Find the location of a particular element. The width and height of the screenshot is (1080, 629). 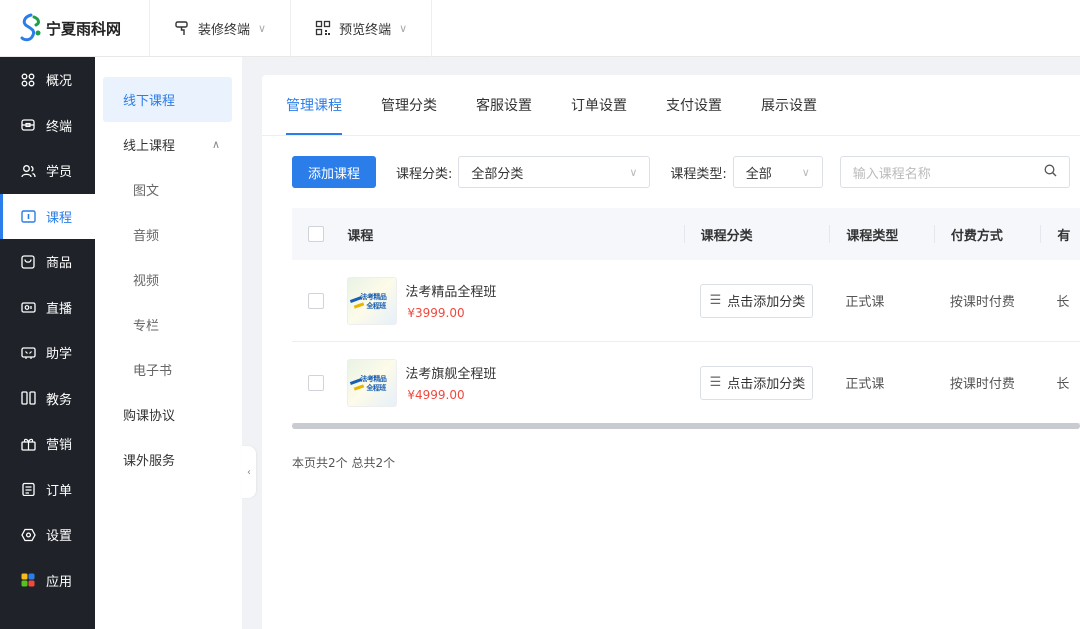

subnav-item-label: 线下课程 is located at coordinates (149, 101).